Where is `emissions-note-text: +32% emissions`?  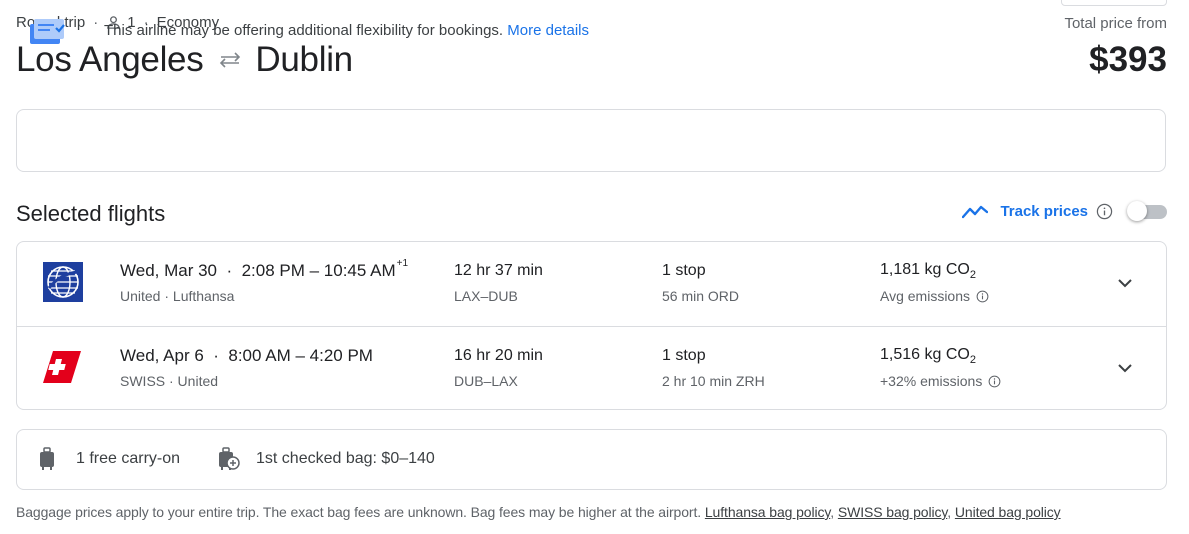 emissions-note-text: +32% emissions is located at coordinates (931, 381).